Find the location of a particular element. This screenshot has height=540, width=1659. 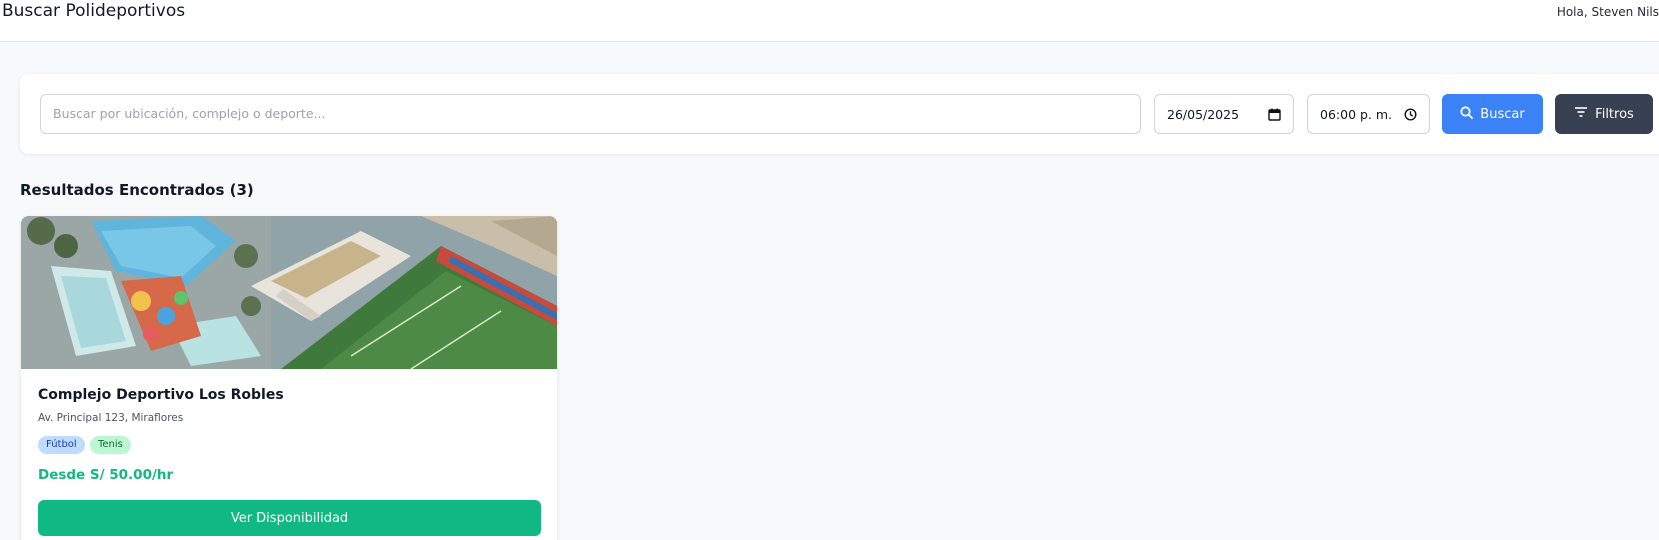

venue-address: Av. Principal 123, Miraflores is located at coordinates (111, 418).